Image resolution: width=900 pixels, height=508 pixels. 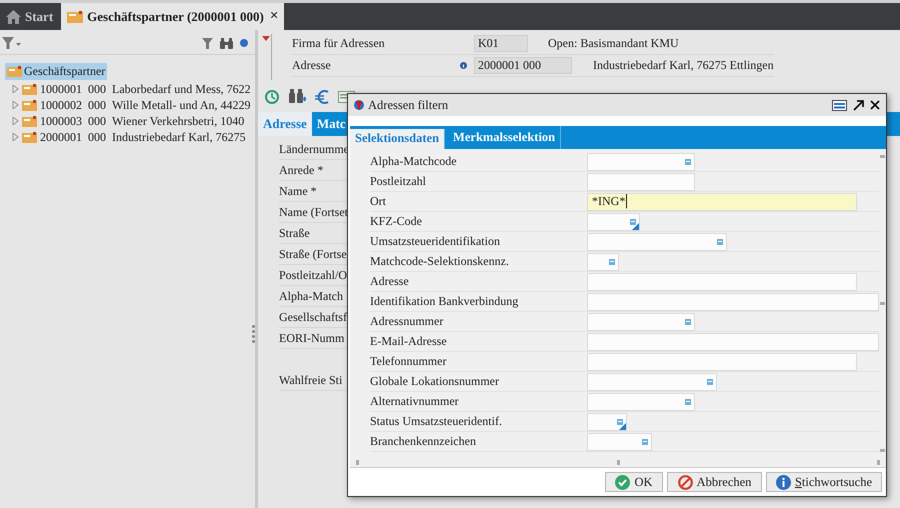 What do you see at coordinates (398, 139) in the screenshot?
I see `tab: Selektionsdaten` at bounding box center [398, 139].